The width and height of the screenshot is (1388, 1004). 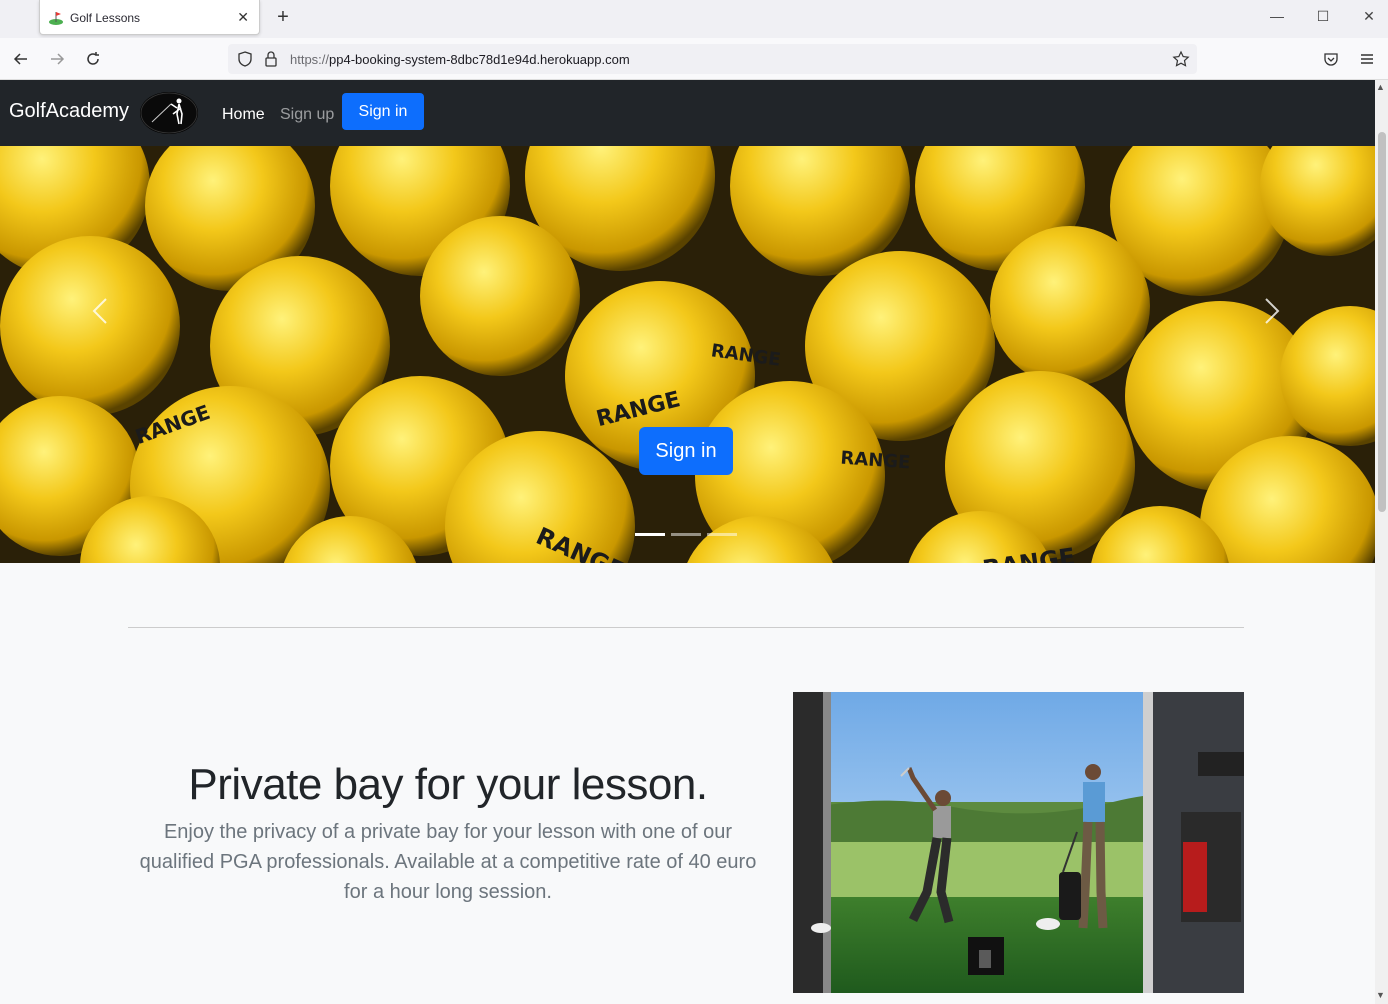 I want to click on page-scrollbar: ▲ ▼, so click(x=1381, y=542).